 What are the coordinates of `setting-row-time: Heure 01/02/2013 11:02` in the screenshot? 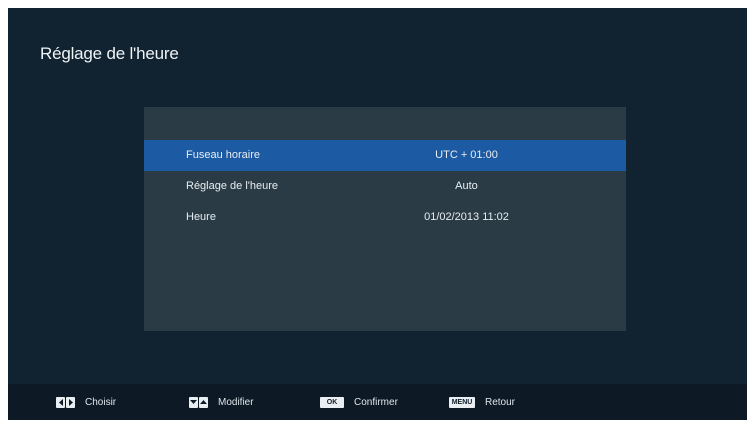 It's located at (385, 217).